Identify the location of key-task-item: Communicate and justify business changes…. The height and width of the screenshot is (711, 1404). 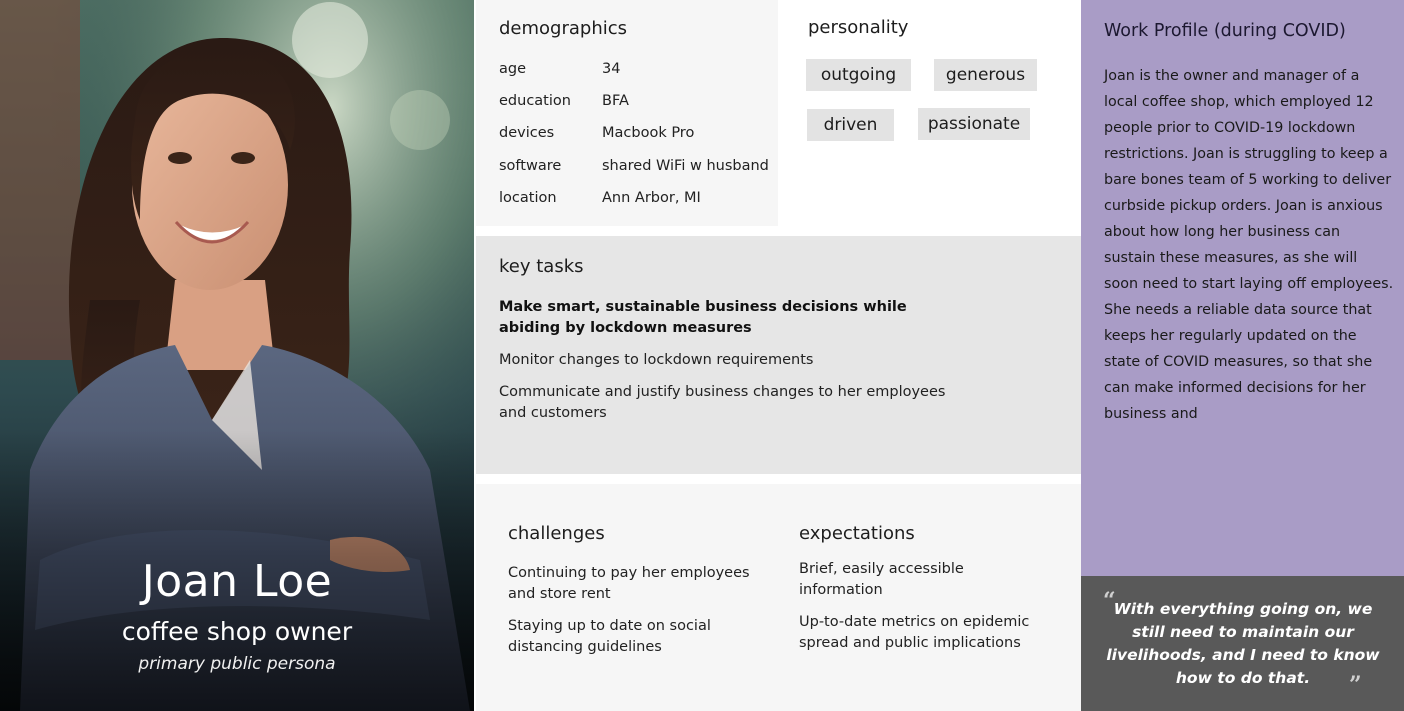
(722, 402).